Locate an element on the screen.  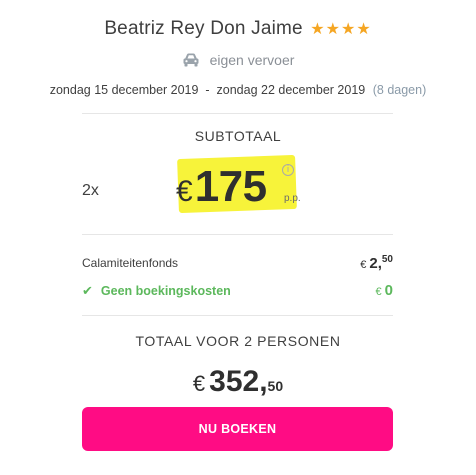
booking-fee-amount: 0 is located at coordinates (388, 290).